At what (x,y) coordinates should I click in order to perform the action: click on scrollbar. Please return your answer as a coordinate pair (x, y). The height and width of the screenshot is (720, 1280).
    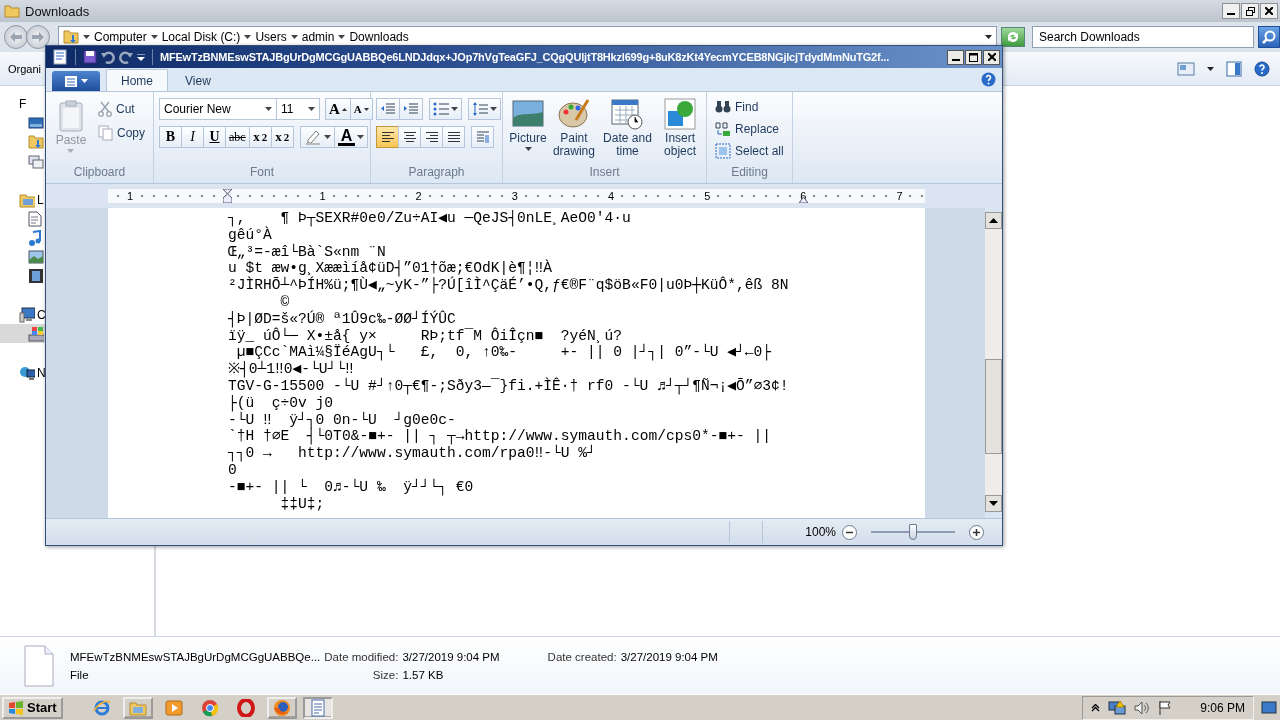
    Looking at the image, I should click on (993, 362).